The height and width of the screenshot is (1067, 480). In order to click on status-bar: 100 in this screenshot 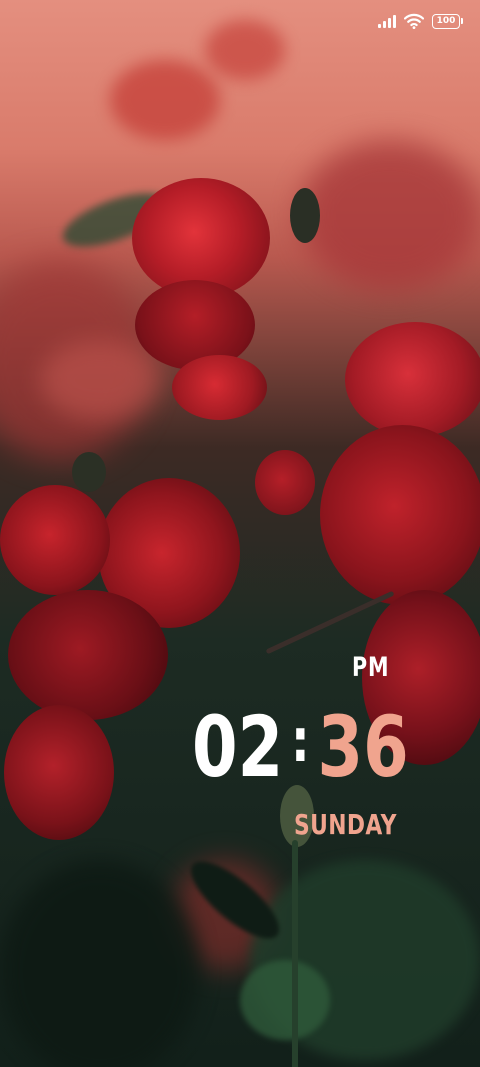, I will do `click(420, 21)`.